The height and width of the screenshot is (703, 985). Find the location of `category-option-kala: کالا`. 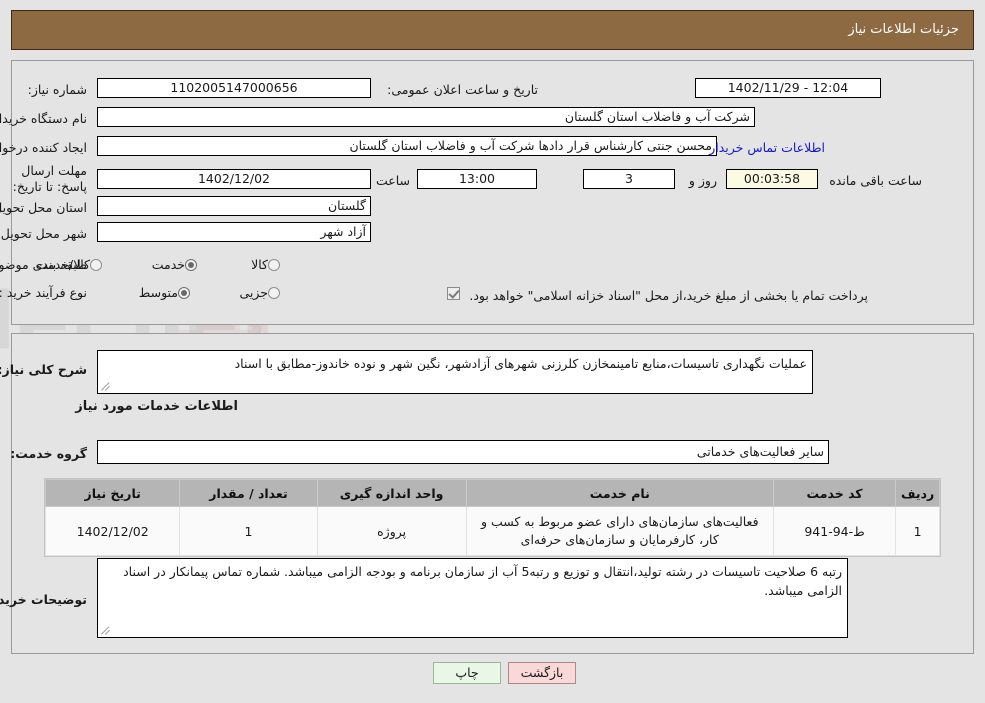

category-option-kala: کالا is located at coordinates (268, 264).